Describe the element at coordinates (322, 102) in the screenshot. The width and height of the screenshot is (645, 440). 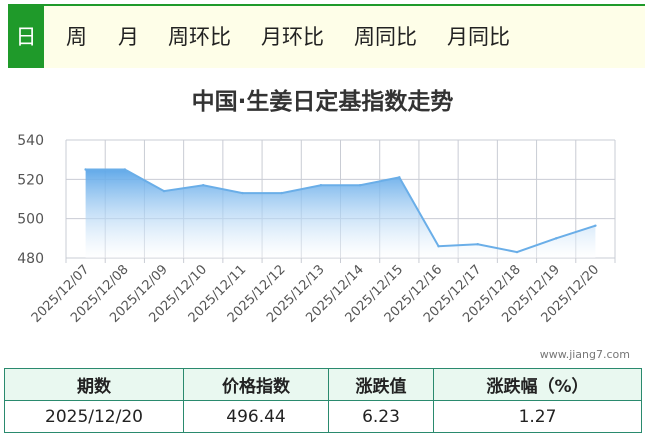
I see `chart-title: 中国·生姜日定基指数走势` at that location.